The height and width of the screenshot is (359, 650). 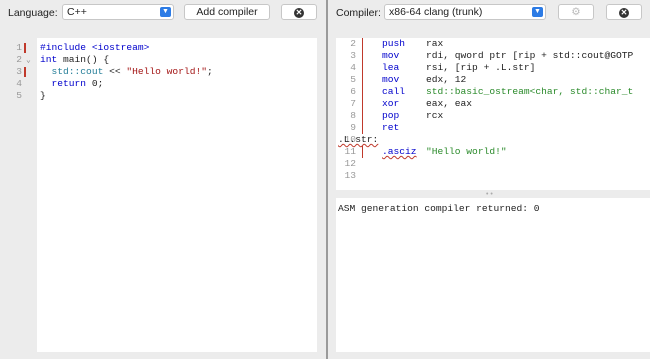 What do you see at coordinates (19, 59) in the screenshot?
I see `line-number: 2` at bounding box center [19, 59].